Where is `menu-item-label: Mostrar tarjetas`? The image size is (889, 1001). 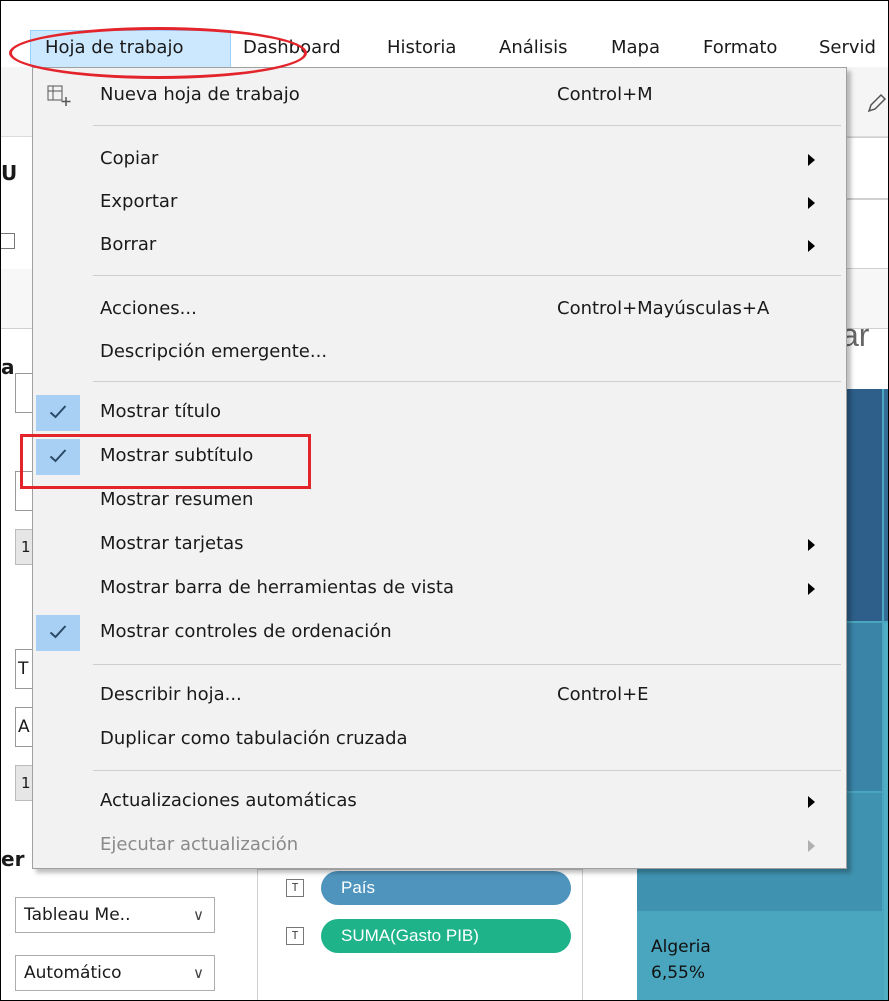
menu-item-label: Mostrar tarjetas is located at coordinates (172, 543).